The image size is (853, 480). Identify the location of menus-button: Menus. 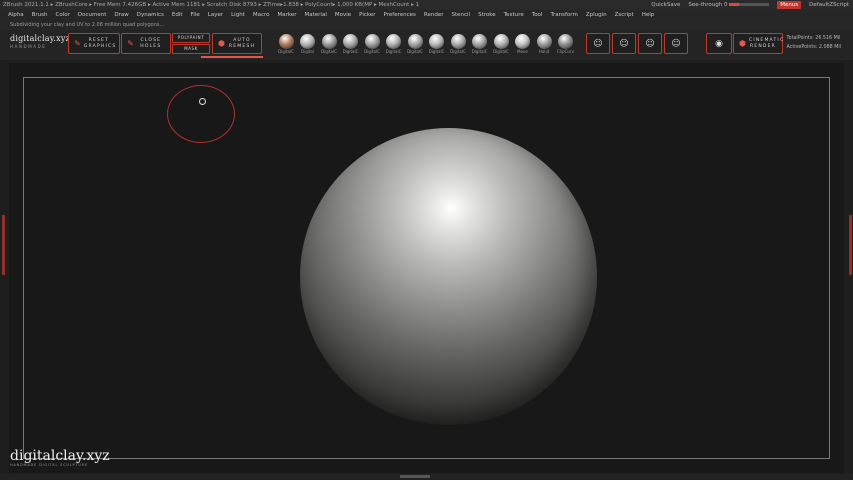
(789, 5).